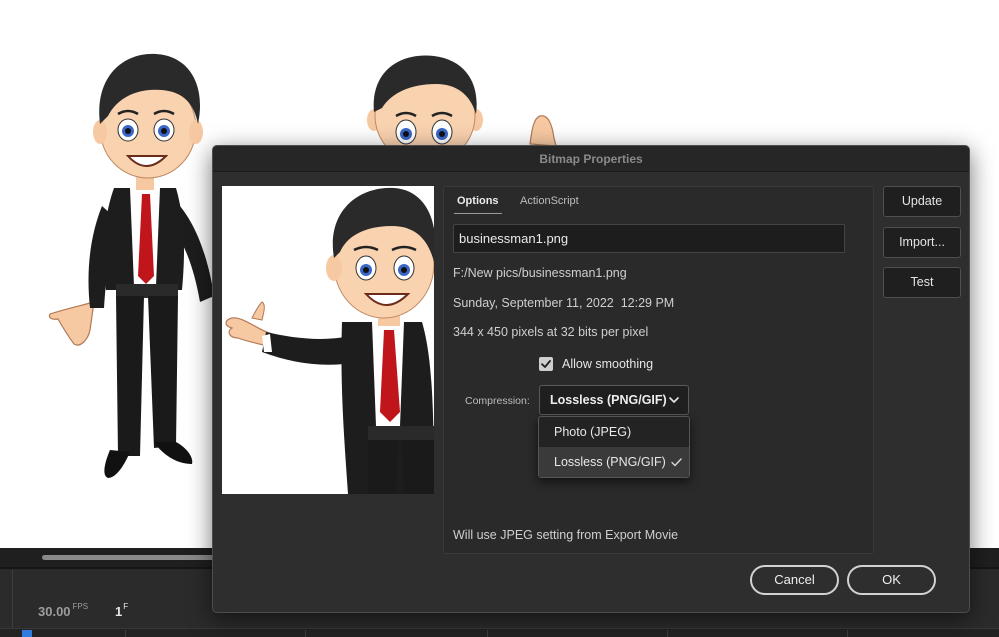 Image resolution: width=999 pixels, height=637 pixels. I want to click on image-dimensions: 344 x 450 pixels at 32 bits per pixel, so click(551, 332).